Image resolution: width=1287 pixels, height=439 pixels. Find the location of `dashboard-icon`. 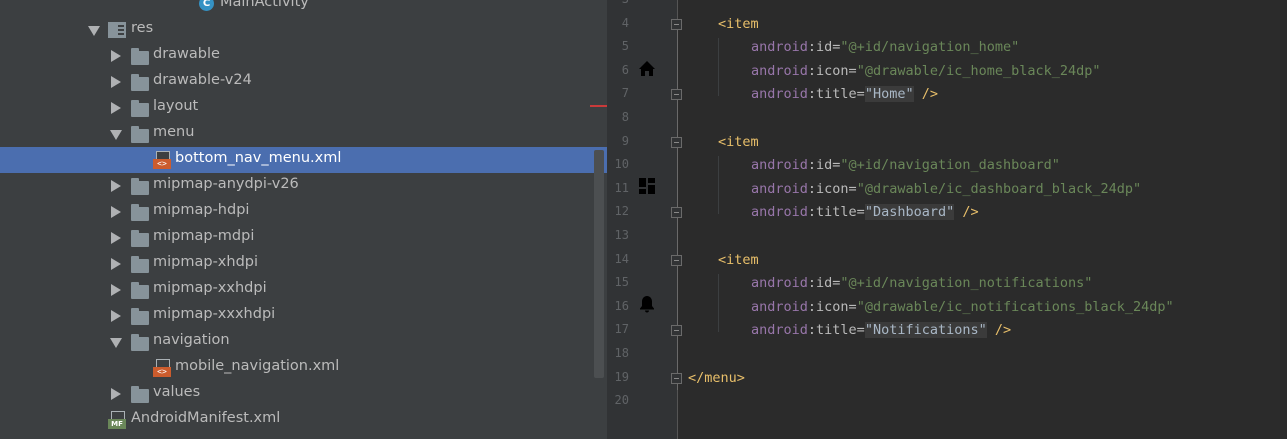

dashboard-icon is located at coordinates (647, 186).